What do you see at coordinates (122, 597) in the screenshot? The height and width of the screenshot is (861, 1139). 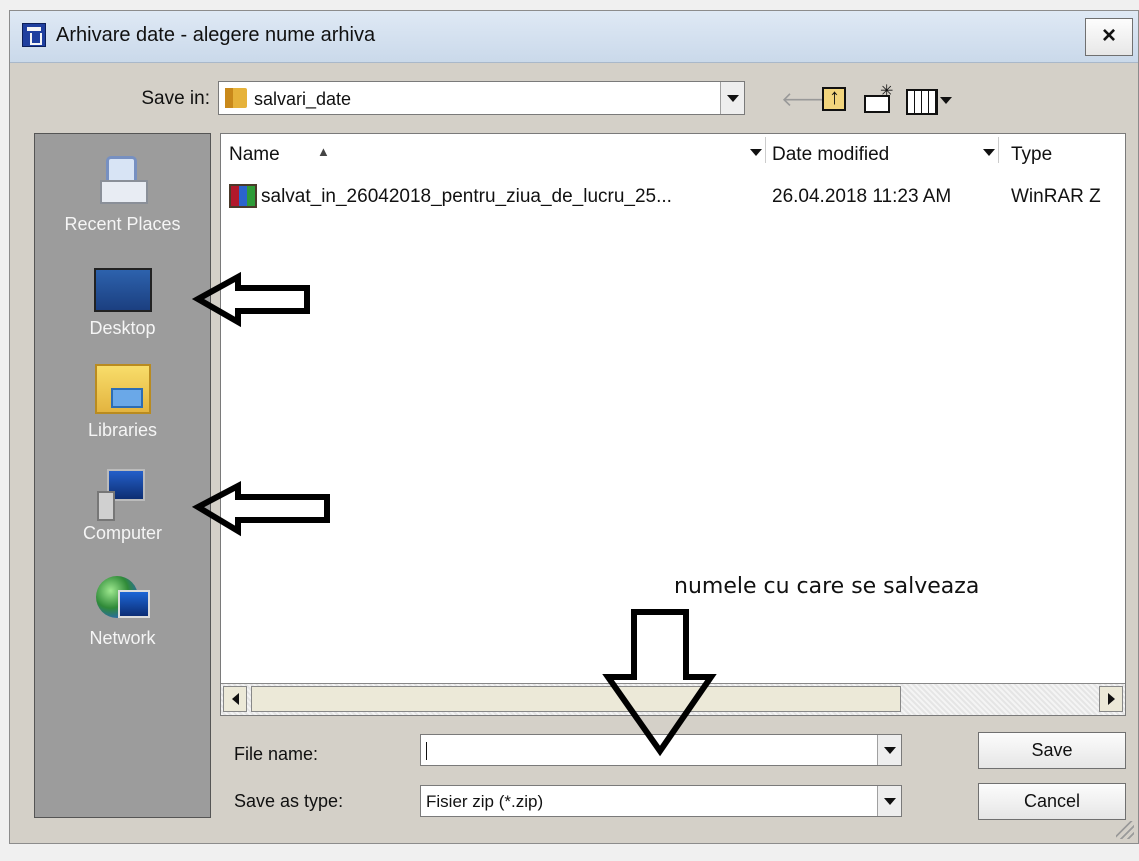 I see `network-icon` at bounding box center [122, 597].